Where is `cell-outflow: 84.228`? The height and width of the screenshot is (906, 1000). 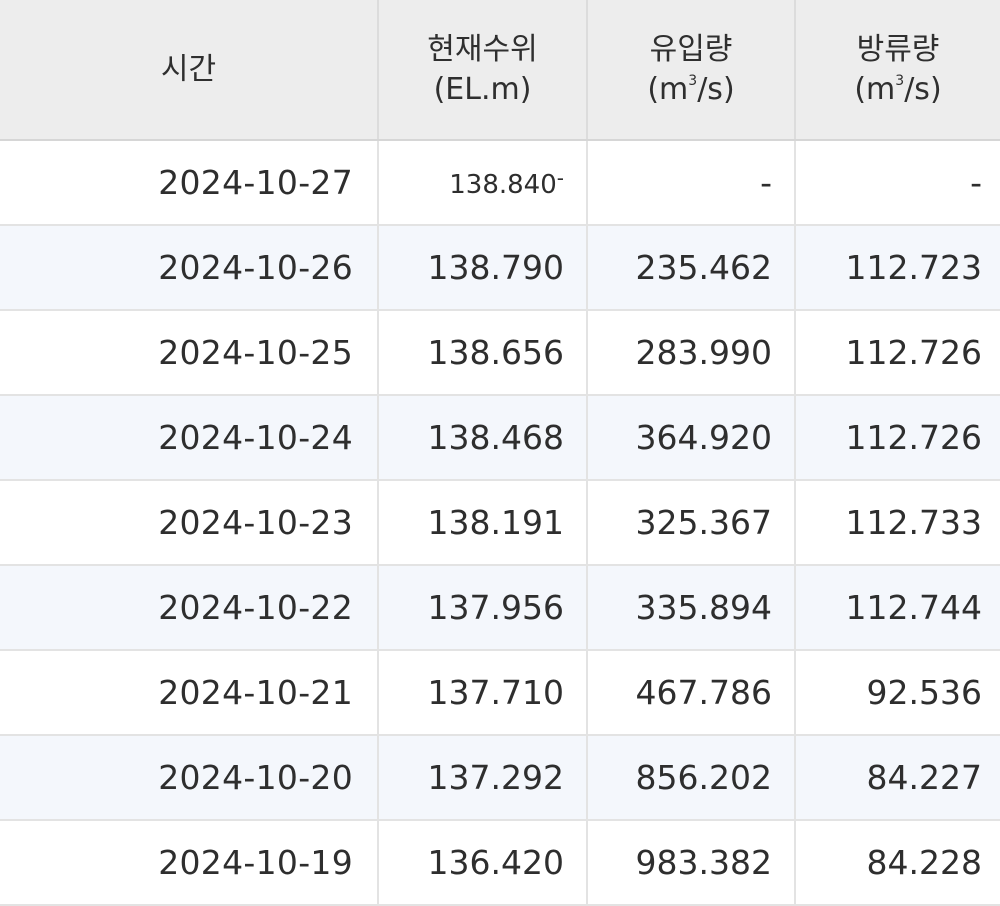
cell-outflow: 84.228 is located at coordinates (897, 863).